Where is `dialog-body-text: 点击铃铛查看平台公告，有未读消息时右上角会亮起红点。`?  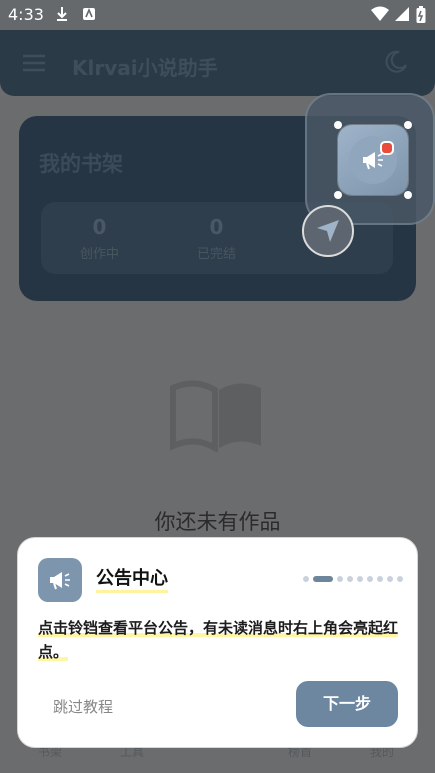
dialog-body-text: 点击铃铛查看平台公告，有未读消息时右上角会亮起红点。 is located at coordinates (218, 640).